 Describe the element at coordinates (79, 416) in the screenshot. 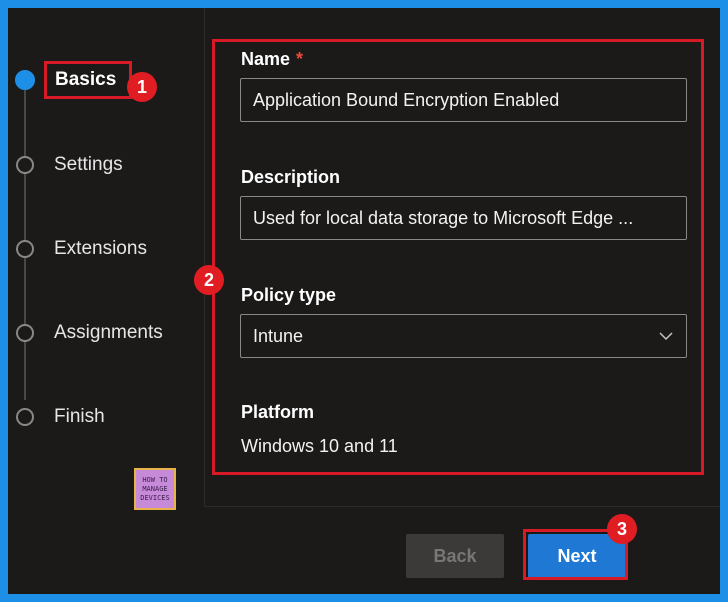

I see `step-label: Finish` at that location.